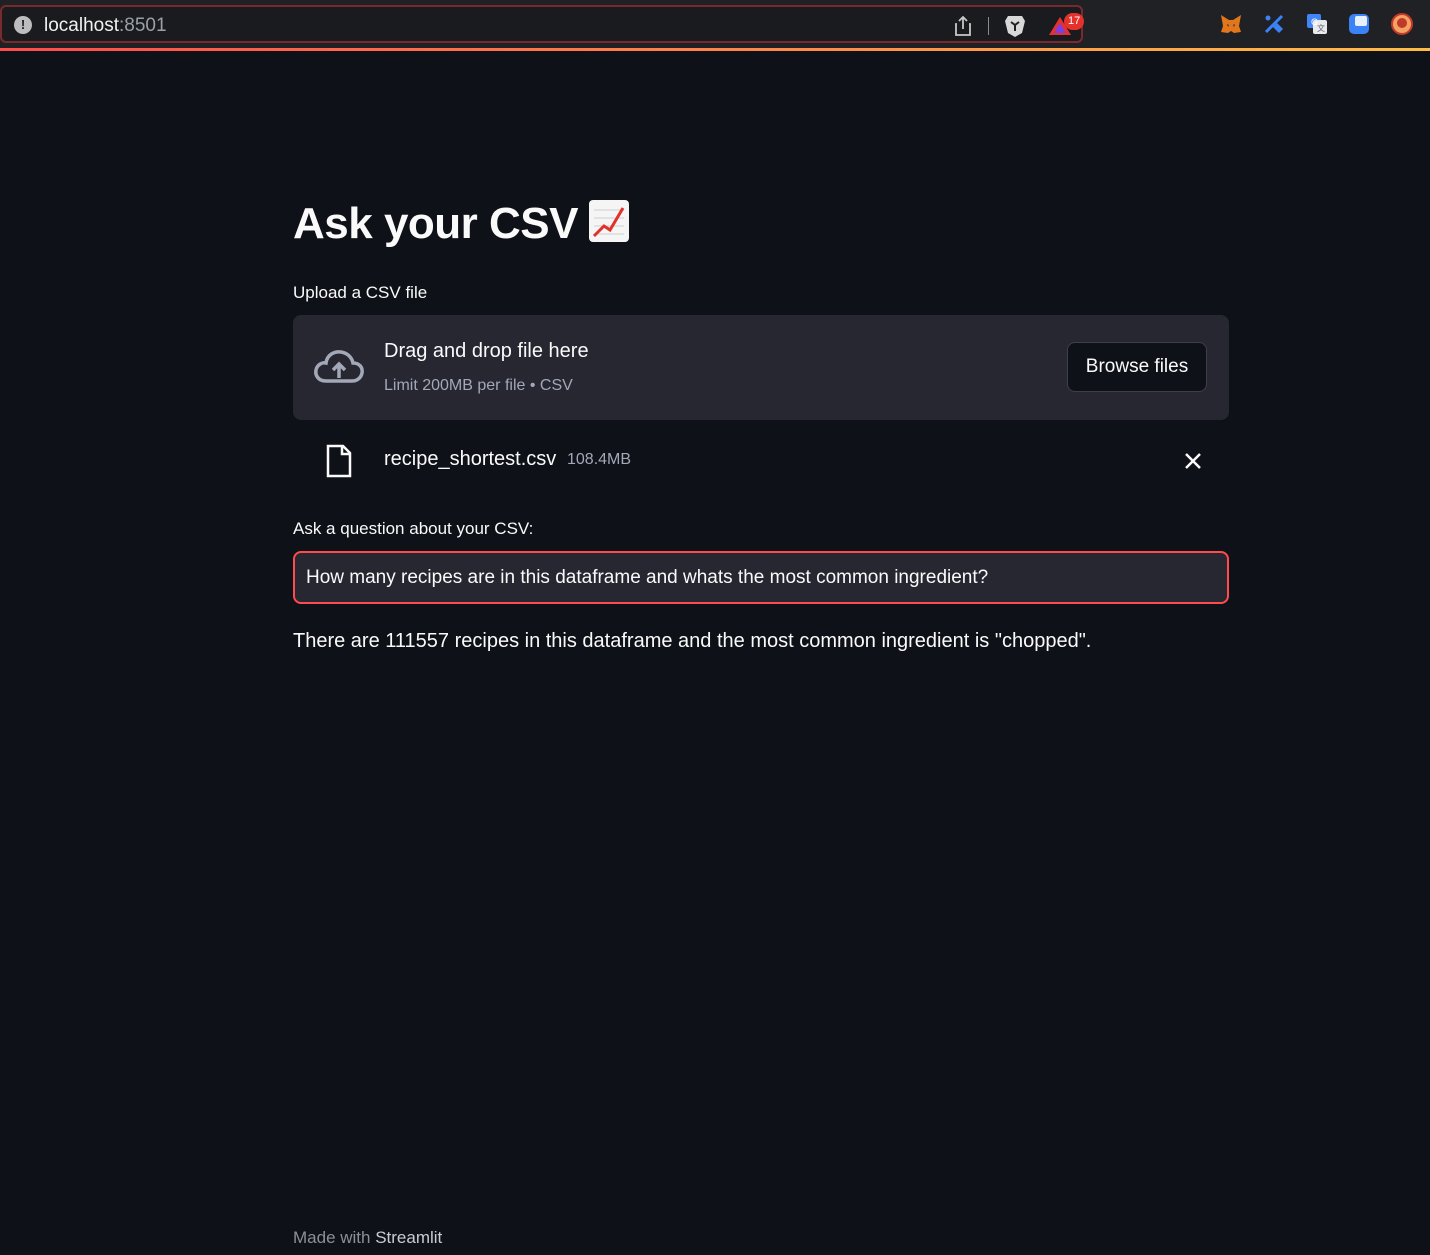 This screenshot has height=1255, width=1430. Describe the element at coordinates (470, 459) in the screenshot. I see `uploaded-file-name: recipe_shortest.csv` at that location.